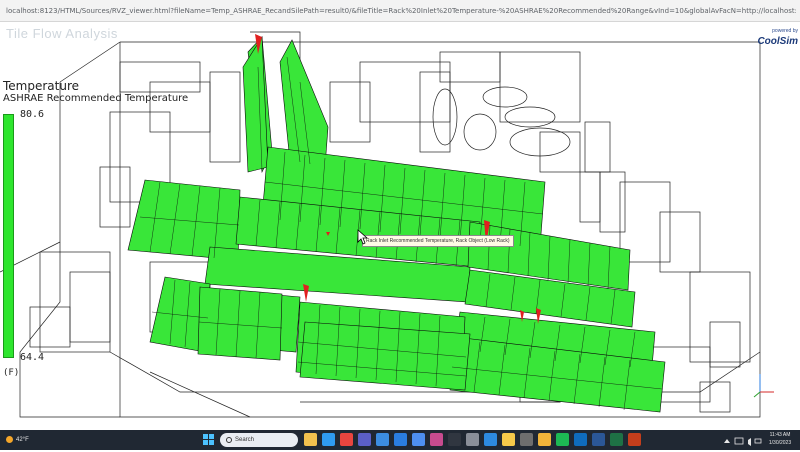 Image resolution: width=800 pixels, height=452 pixels. What do you see at coordinates (346, 439) in the screenshot?
I see `chrome-icon` at bounding box center [346, 439].